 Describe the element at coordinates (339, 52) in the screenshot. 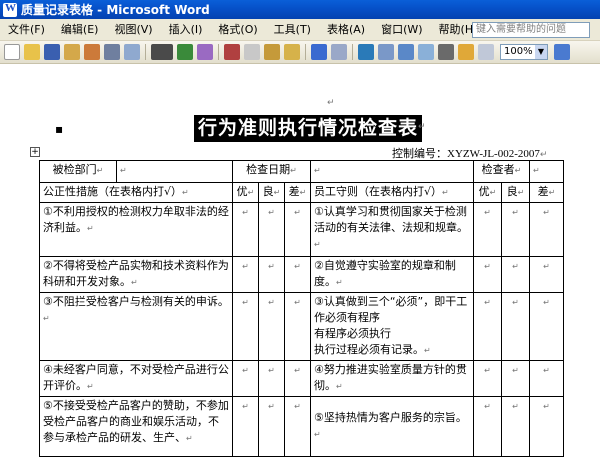

I see `redo-icon` at that location.